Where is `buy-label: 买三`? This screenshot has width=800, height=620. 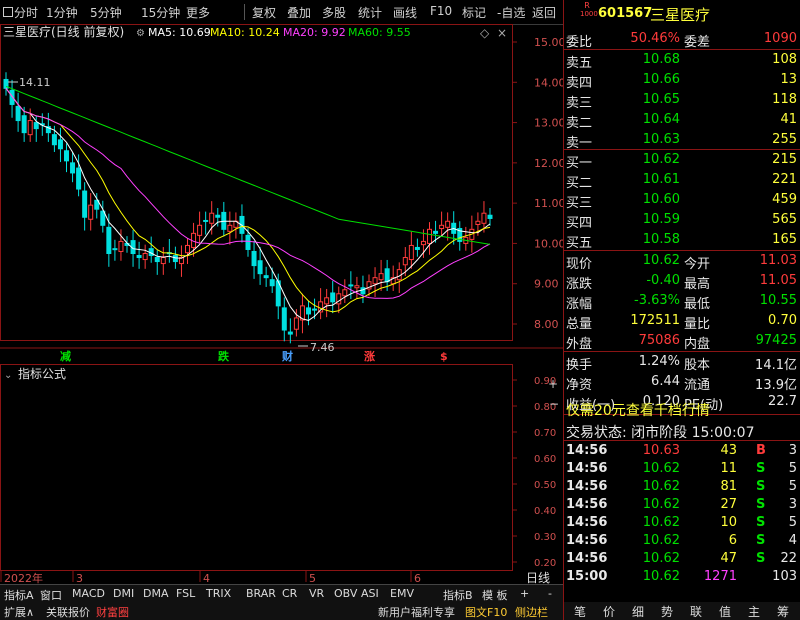 buy-label: 买三 is located at coordinates (579, 203).